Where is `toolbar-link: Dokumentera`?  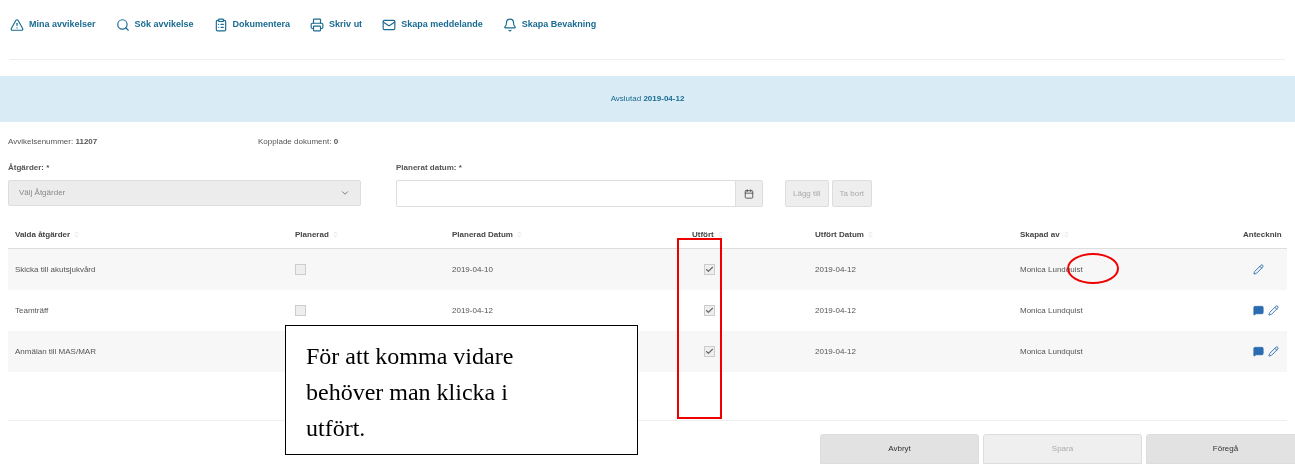
toolbar-link: Dokumentera is located at coordinates (252, 25).